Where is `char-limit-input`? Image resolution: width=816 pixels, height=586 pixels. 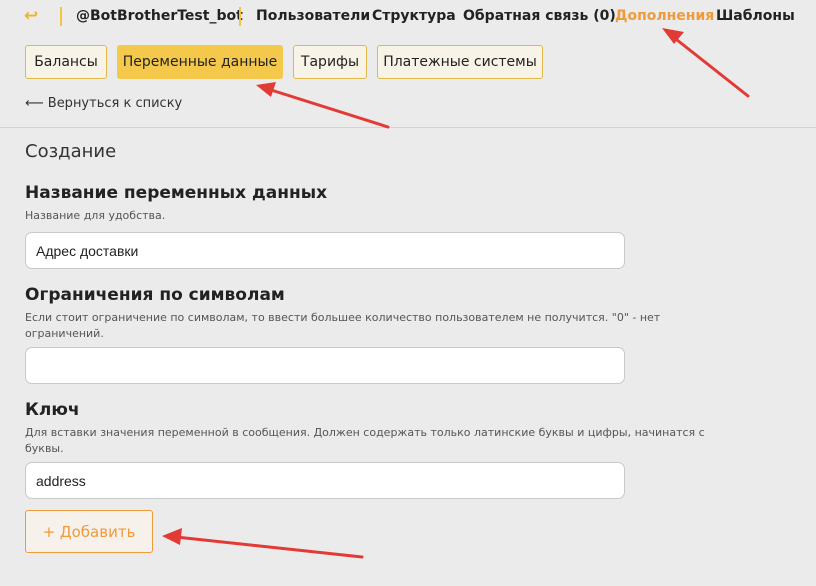 char-limit-input is located at coordinates (325, 365).